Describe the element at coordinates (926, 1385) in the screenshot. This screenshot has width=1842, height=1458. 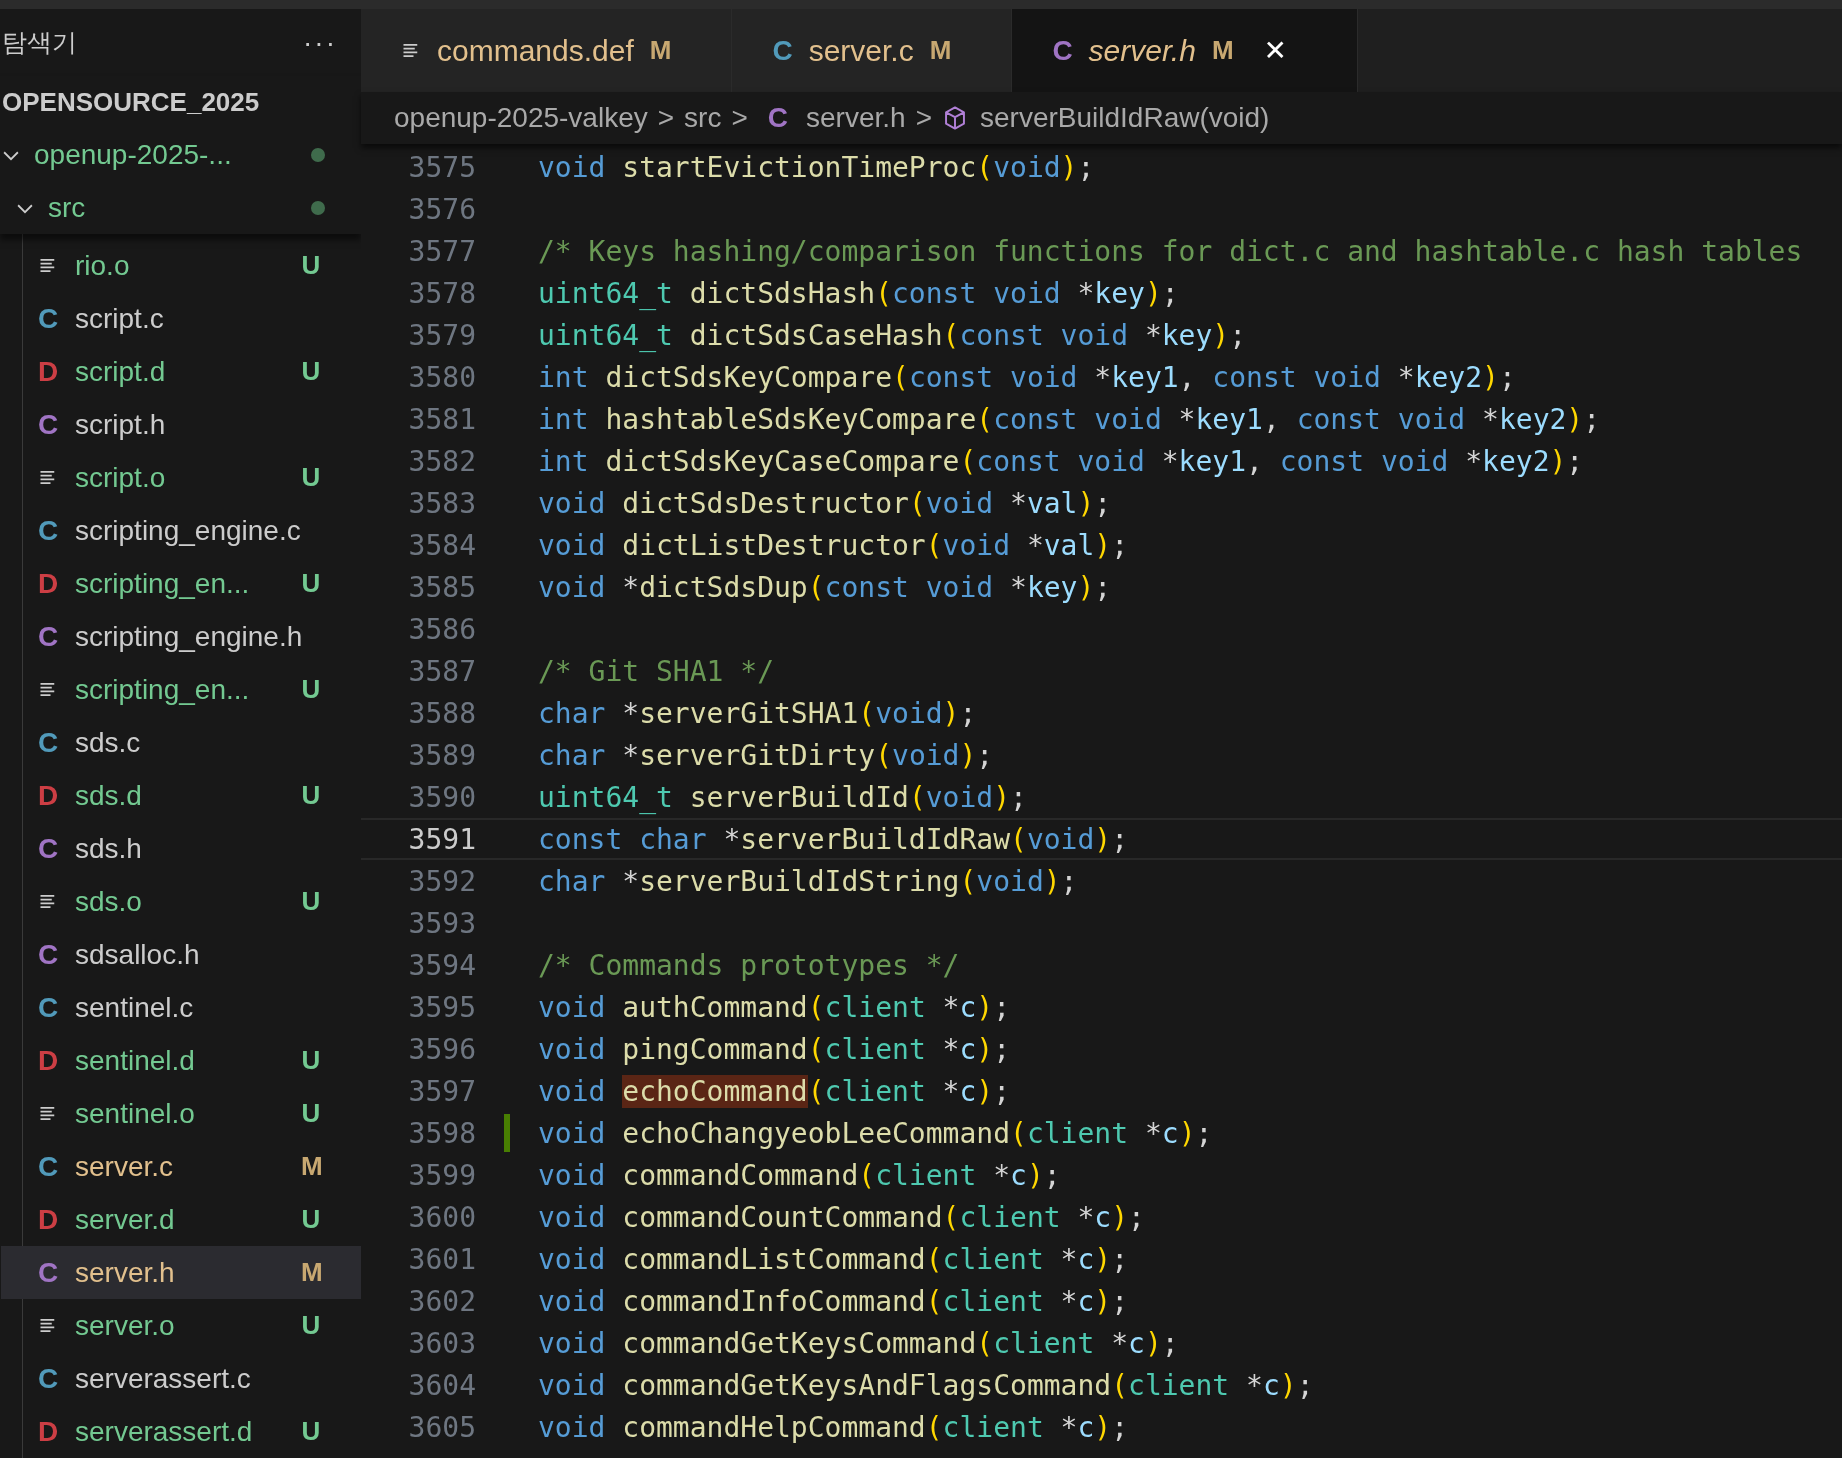
I see `code-line: void commandGetKeysAndFlagsCommand(client *c);` at that location.